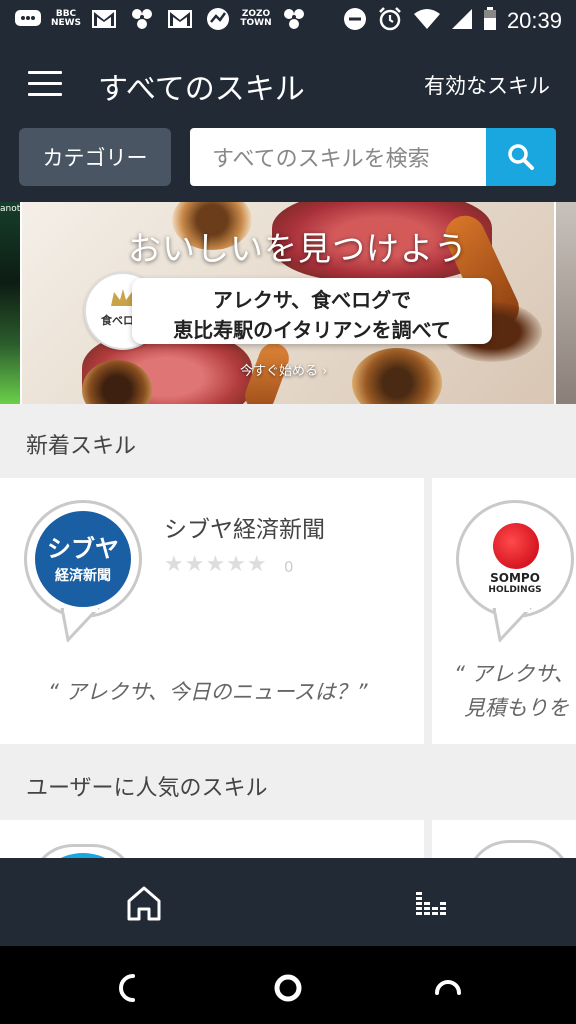 The width and height of the screenshot is (576, 1024). What do you see at coordinates (516, 708) in the screenshot?
I see `skill-sample-utterance-line-2: 見積もりを` at bounding box center [516, 708].